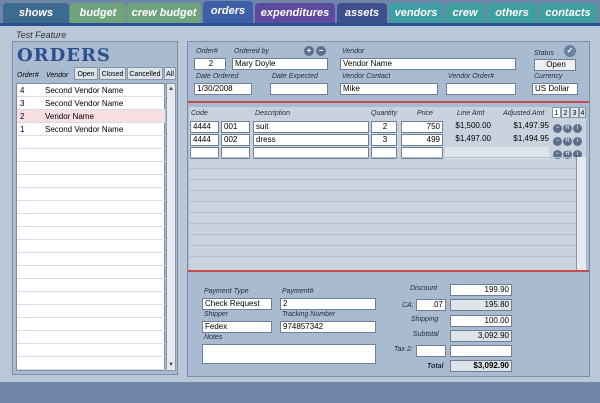 This screenshot has height=403, width=600. I want to click on payment-number-label: Payment#, so click(298, 291).